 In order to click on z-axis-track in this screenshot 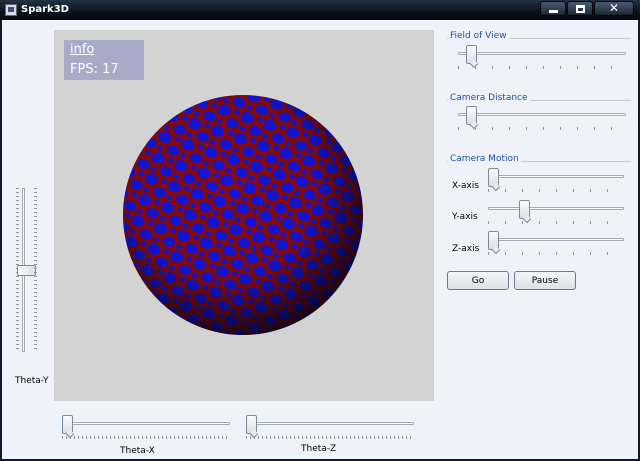, I will do `click(556, 239)`.